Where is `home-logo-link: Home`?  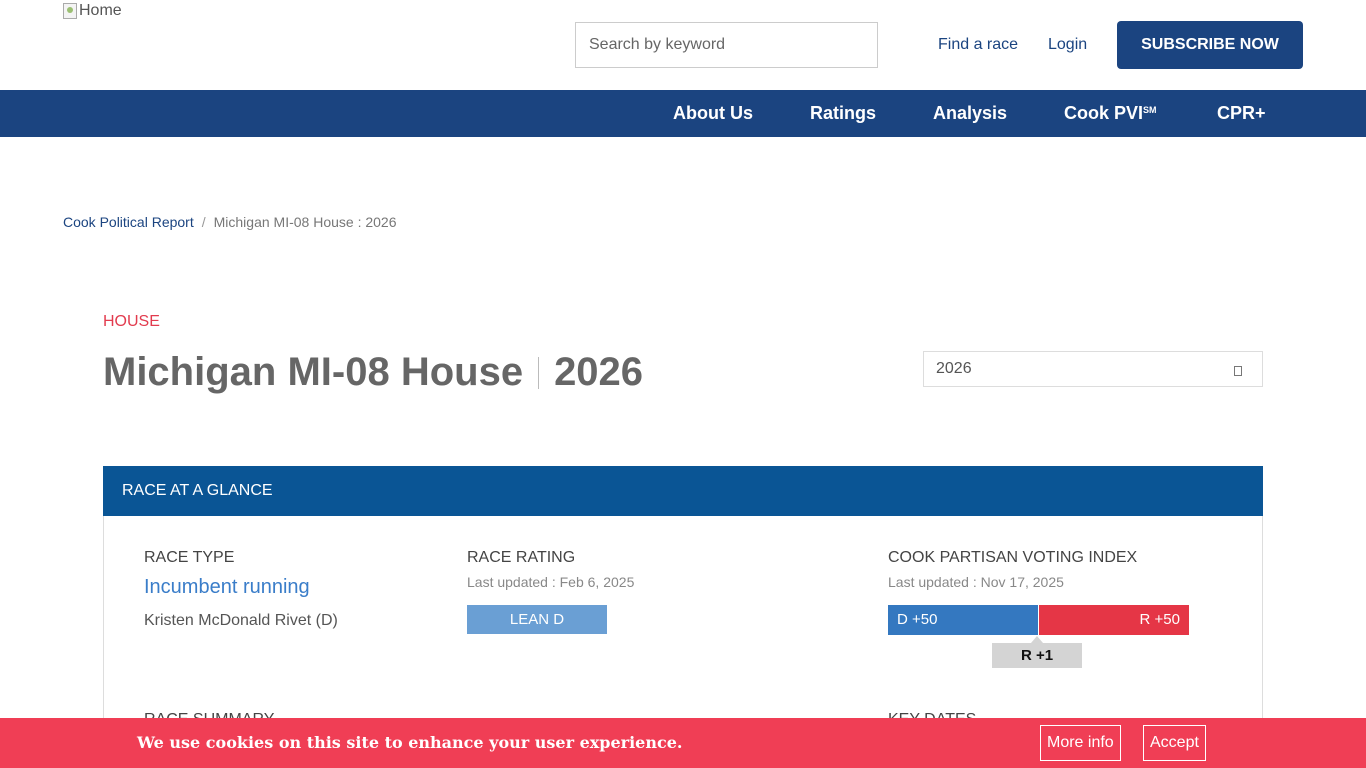
home-logo-link: Home is located at coordinates (92, 11).